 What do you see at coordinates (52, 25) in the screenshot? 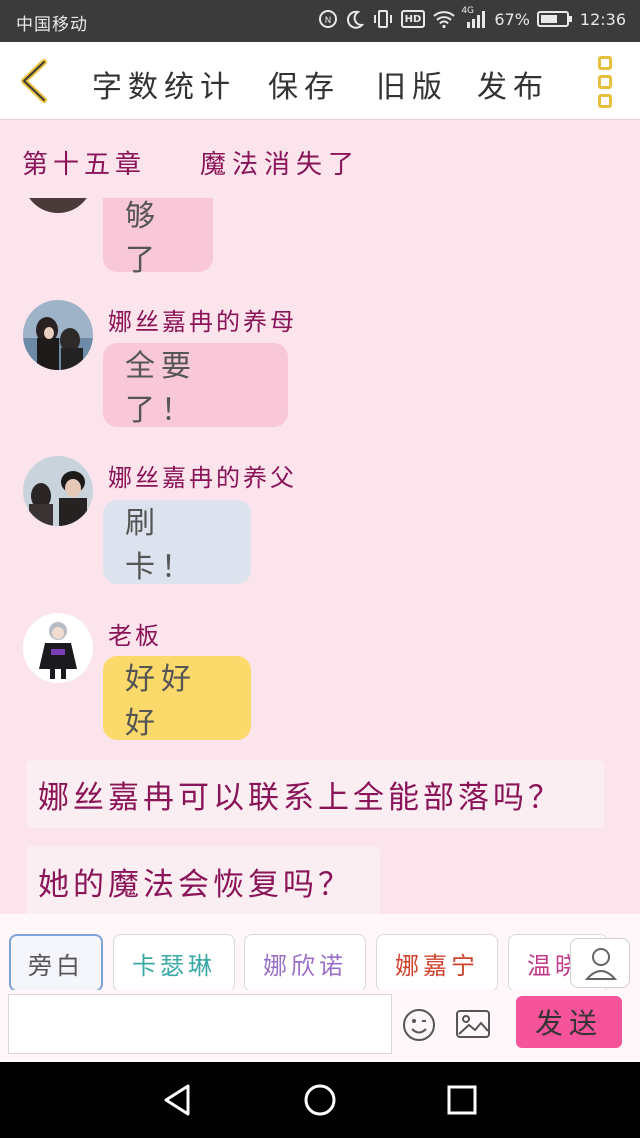
I see `carrier-name: 中国移动` at bounding box center [52, 25].